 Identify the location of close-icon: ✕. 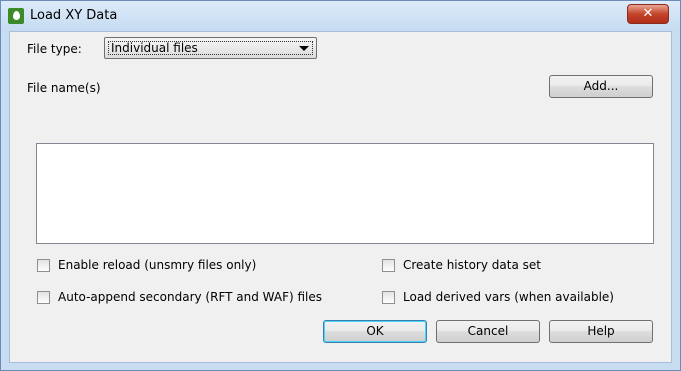
(648, 13).